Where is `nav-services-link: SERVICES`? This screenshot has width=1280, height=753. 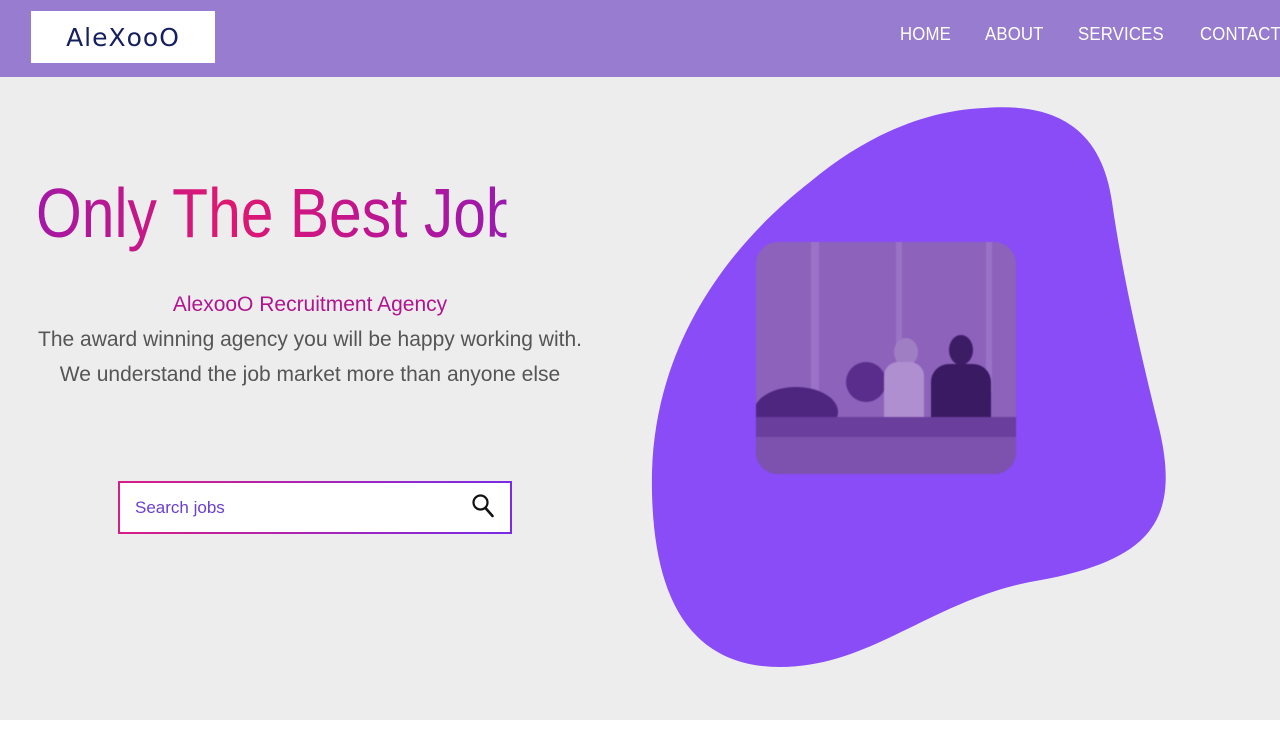
nav-services-link: SERVICES is located at coordinates (1121, 34).